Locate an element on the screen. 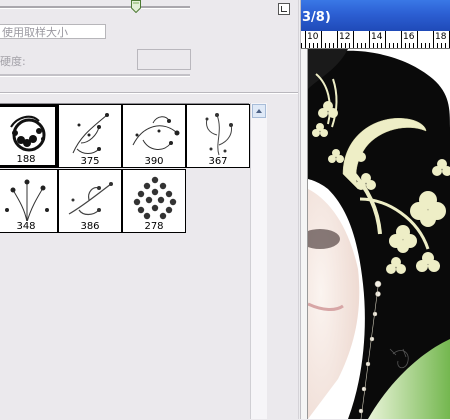 Image resolution: width=450 pixels, height=420 pixels. brush-size-label: 348 is located at coordinates (28, 226).